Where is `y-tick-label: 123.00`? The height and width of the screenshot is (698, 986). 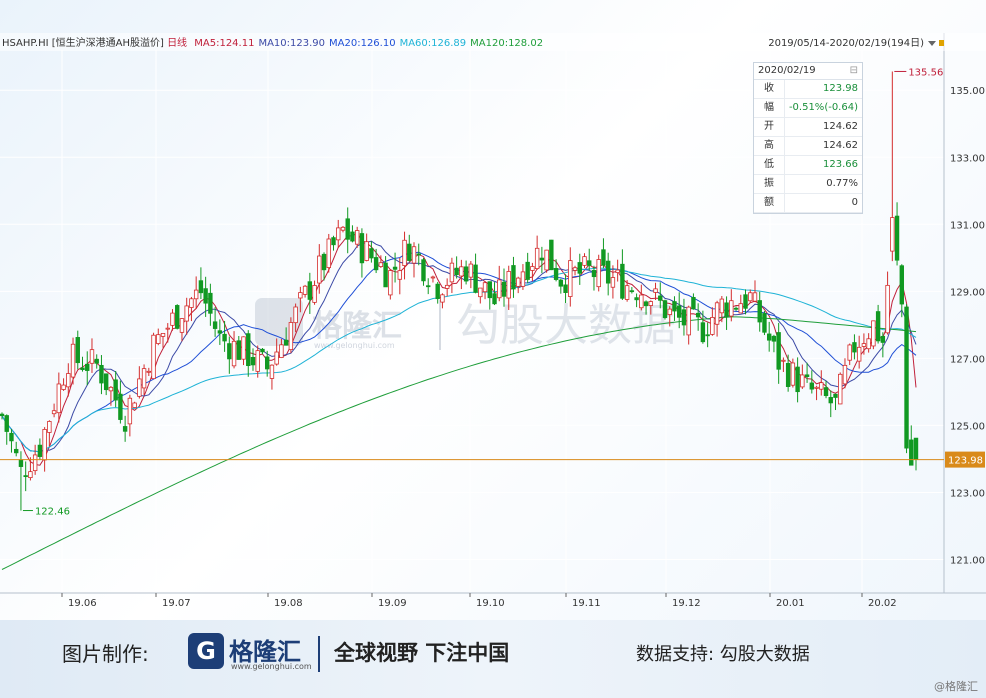
y-tick-label: 123.00 is located at coordinates (967, 493).